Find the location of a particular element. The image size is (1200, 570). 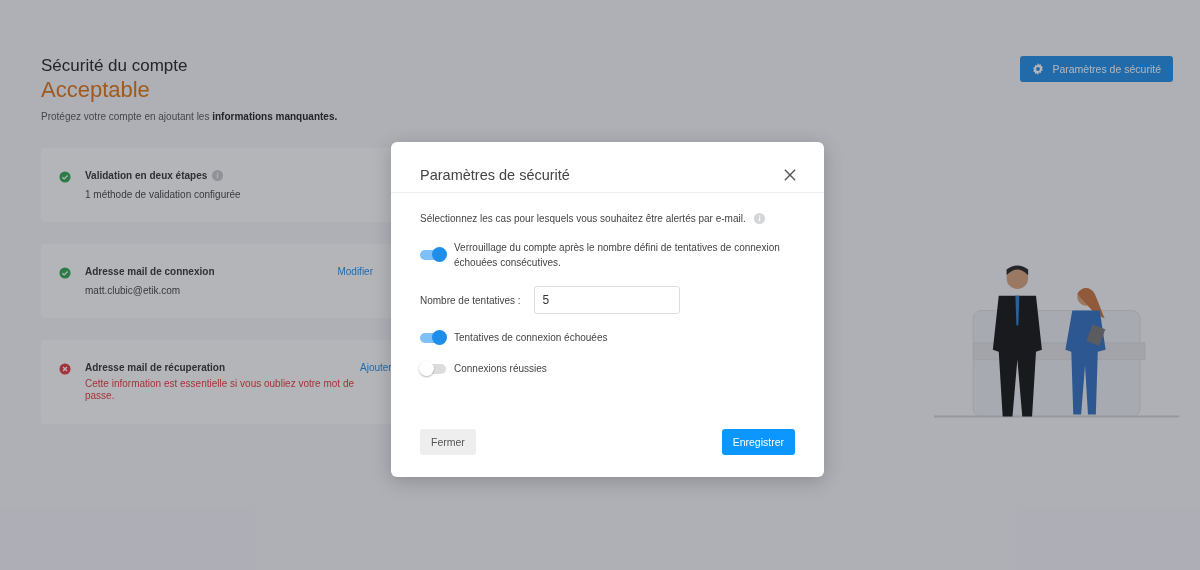

card-detail: matt.clubic@etik.com is located at coordinates (133, 290).